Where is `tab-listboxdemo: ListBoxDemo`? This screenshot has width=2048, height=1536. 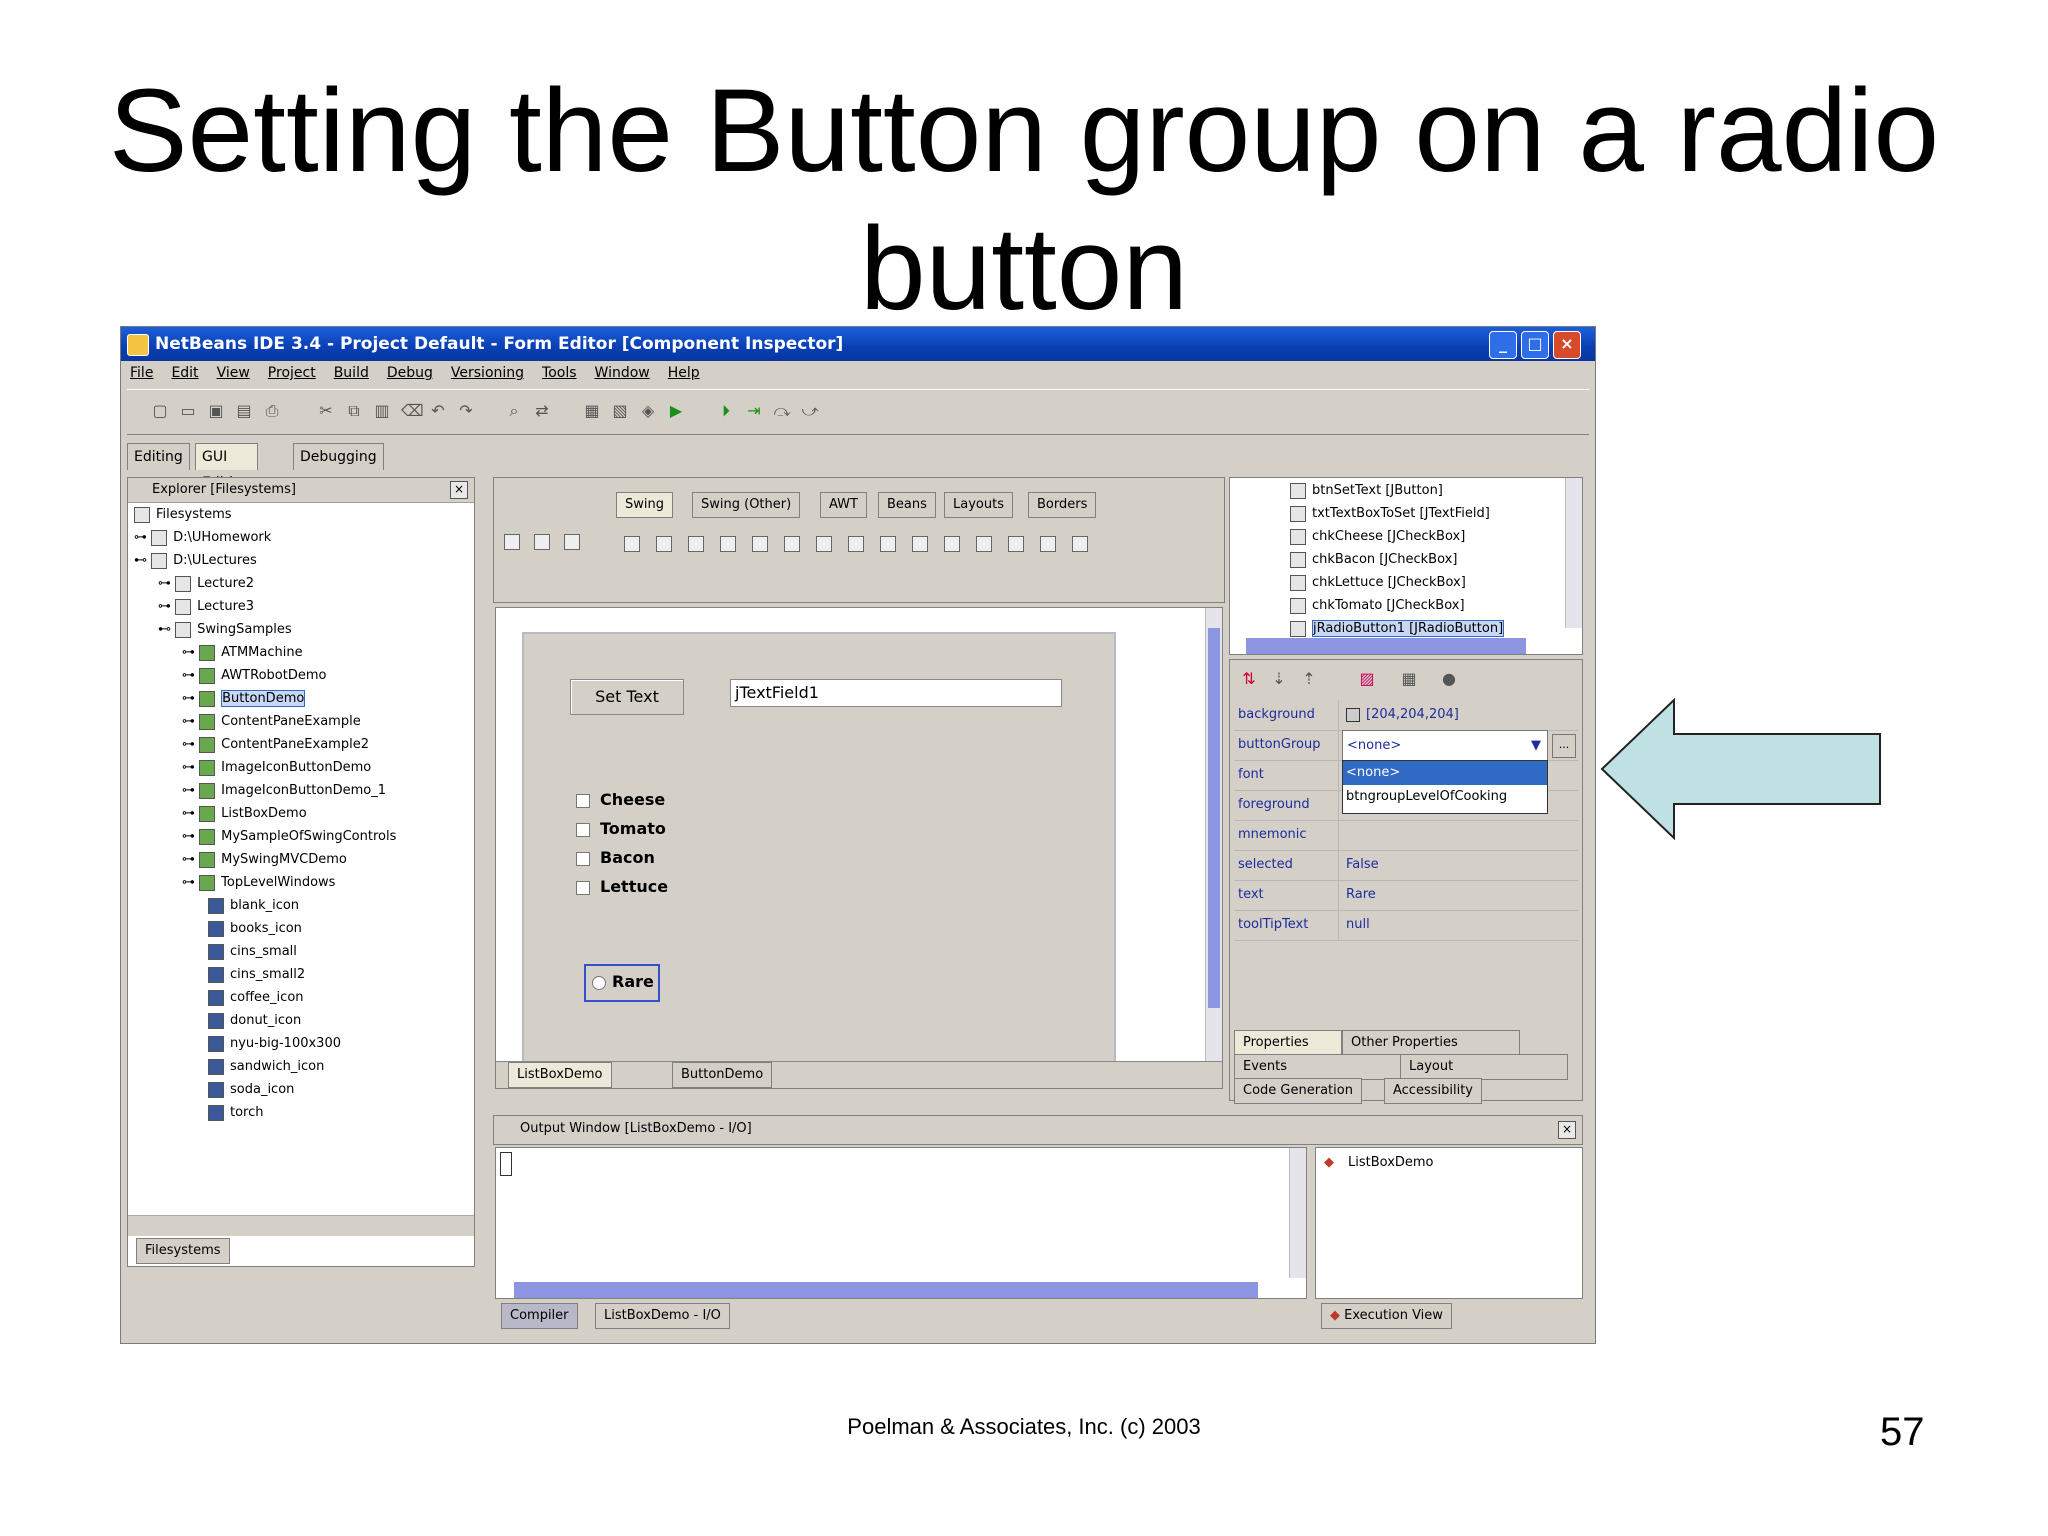 tab-listboxdemo: ListBoxDemo is located at coordinates (560, 1075).